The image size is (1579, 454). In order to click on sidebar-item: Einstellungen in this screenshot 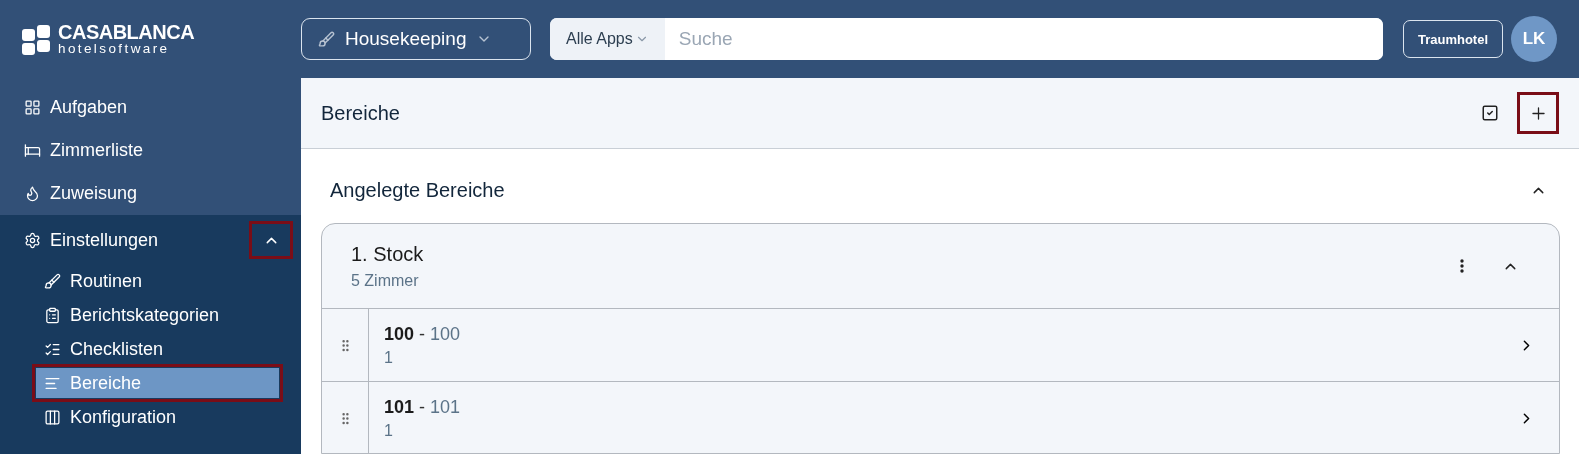, I will do `click(145, 240)`.